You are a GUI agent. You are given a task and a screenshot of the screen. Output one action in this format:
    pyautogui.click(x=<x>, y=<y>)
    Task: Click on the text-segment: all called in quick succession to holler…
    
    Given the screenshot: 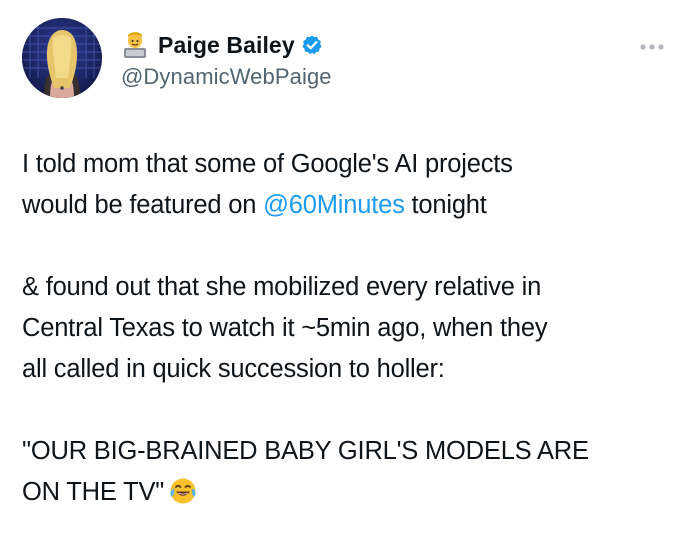 What is the action you would take?
    pyautogui.click(x=233, y=369)
    